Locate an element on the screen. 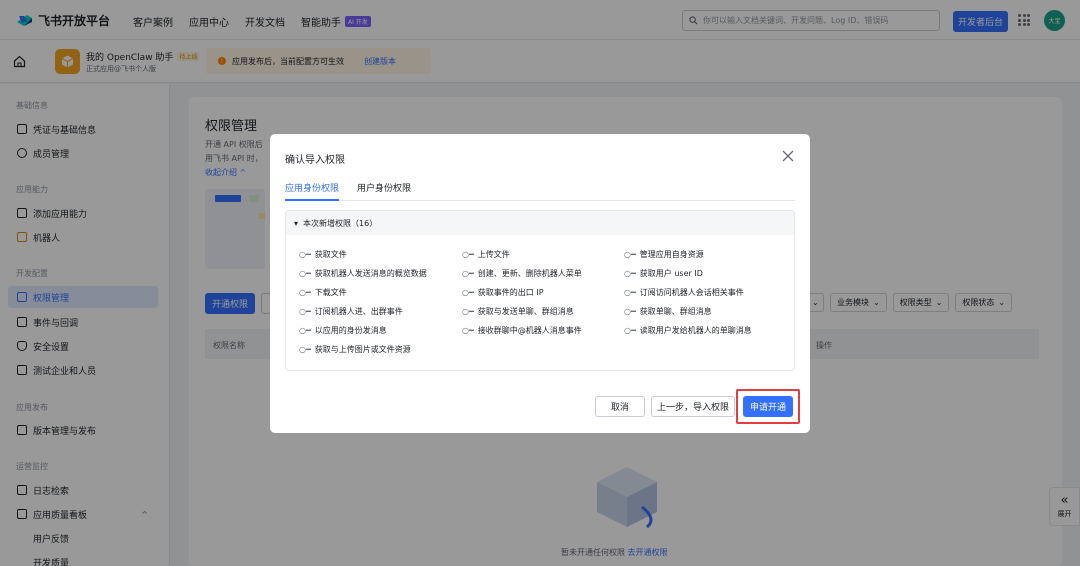 Image resolution: width=1080 pixels, height=566 pixels. permission-name: 订阅访问机器人会话相关事件 is located at coordinates (691, 292).